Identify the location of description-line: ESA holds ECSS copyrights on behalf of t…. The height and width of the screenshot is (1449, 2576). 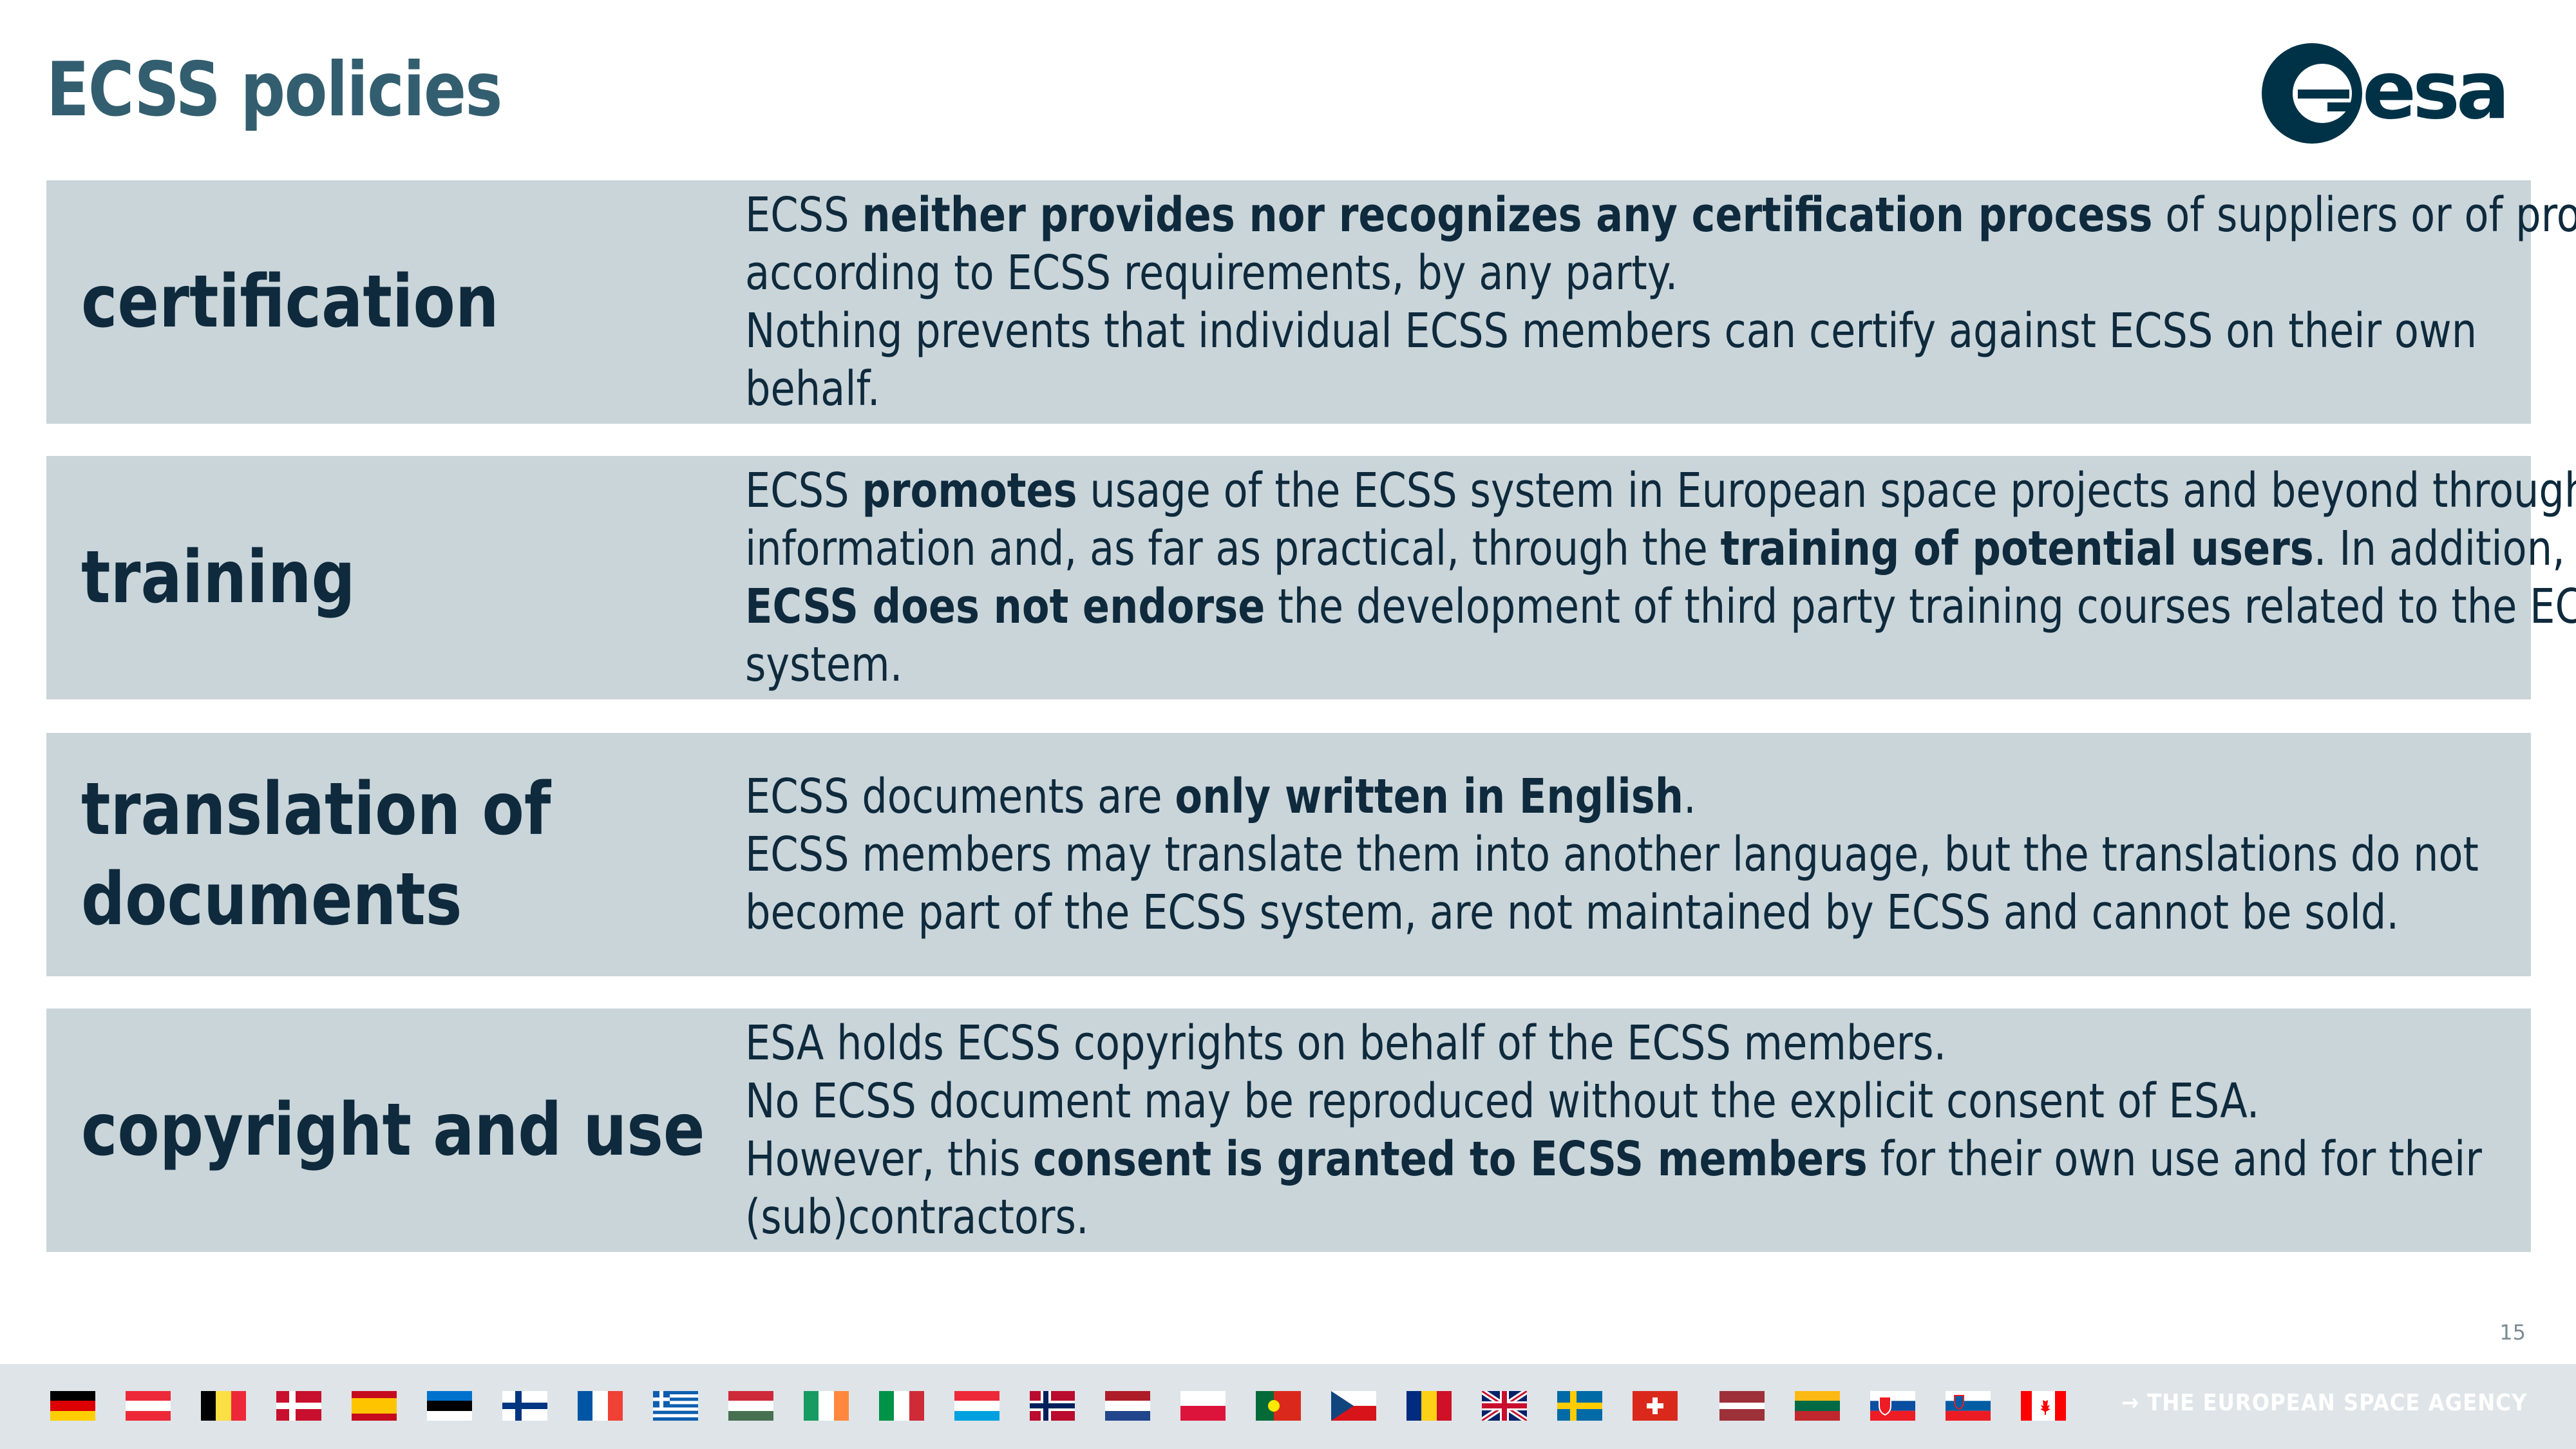
(1661, 1043).